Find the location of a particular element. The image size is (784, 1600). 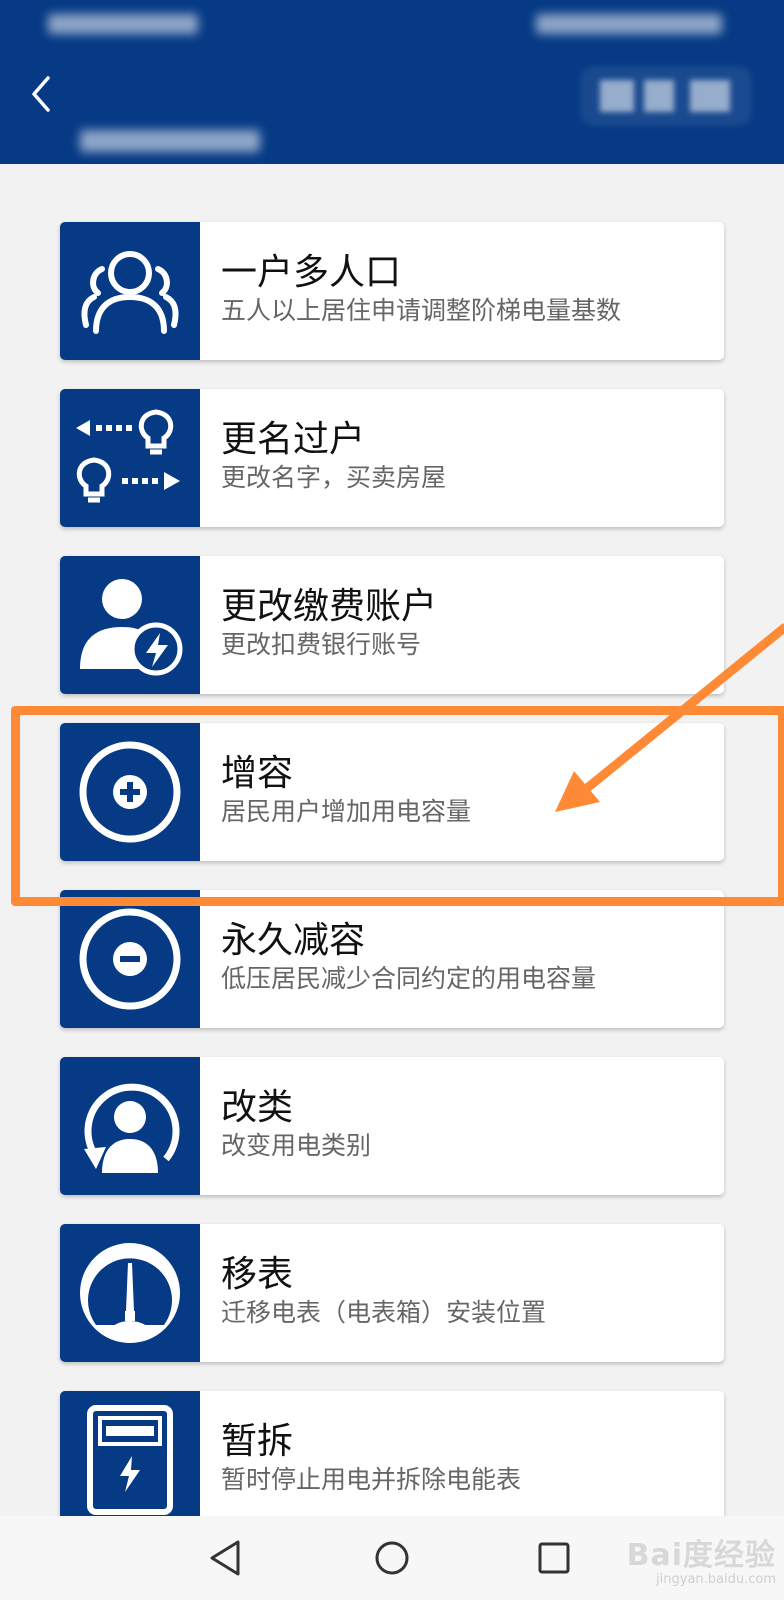

top-app-bar is located at coordinates (392, 82).